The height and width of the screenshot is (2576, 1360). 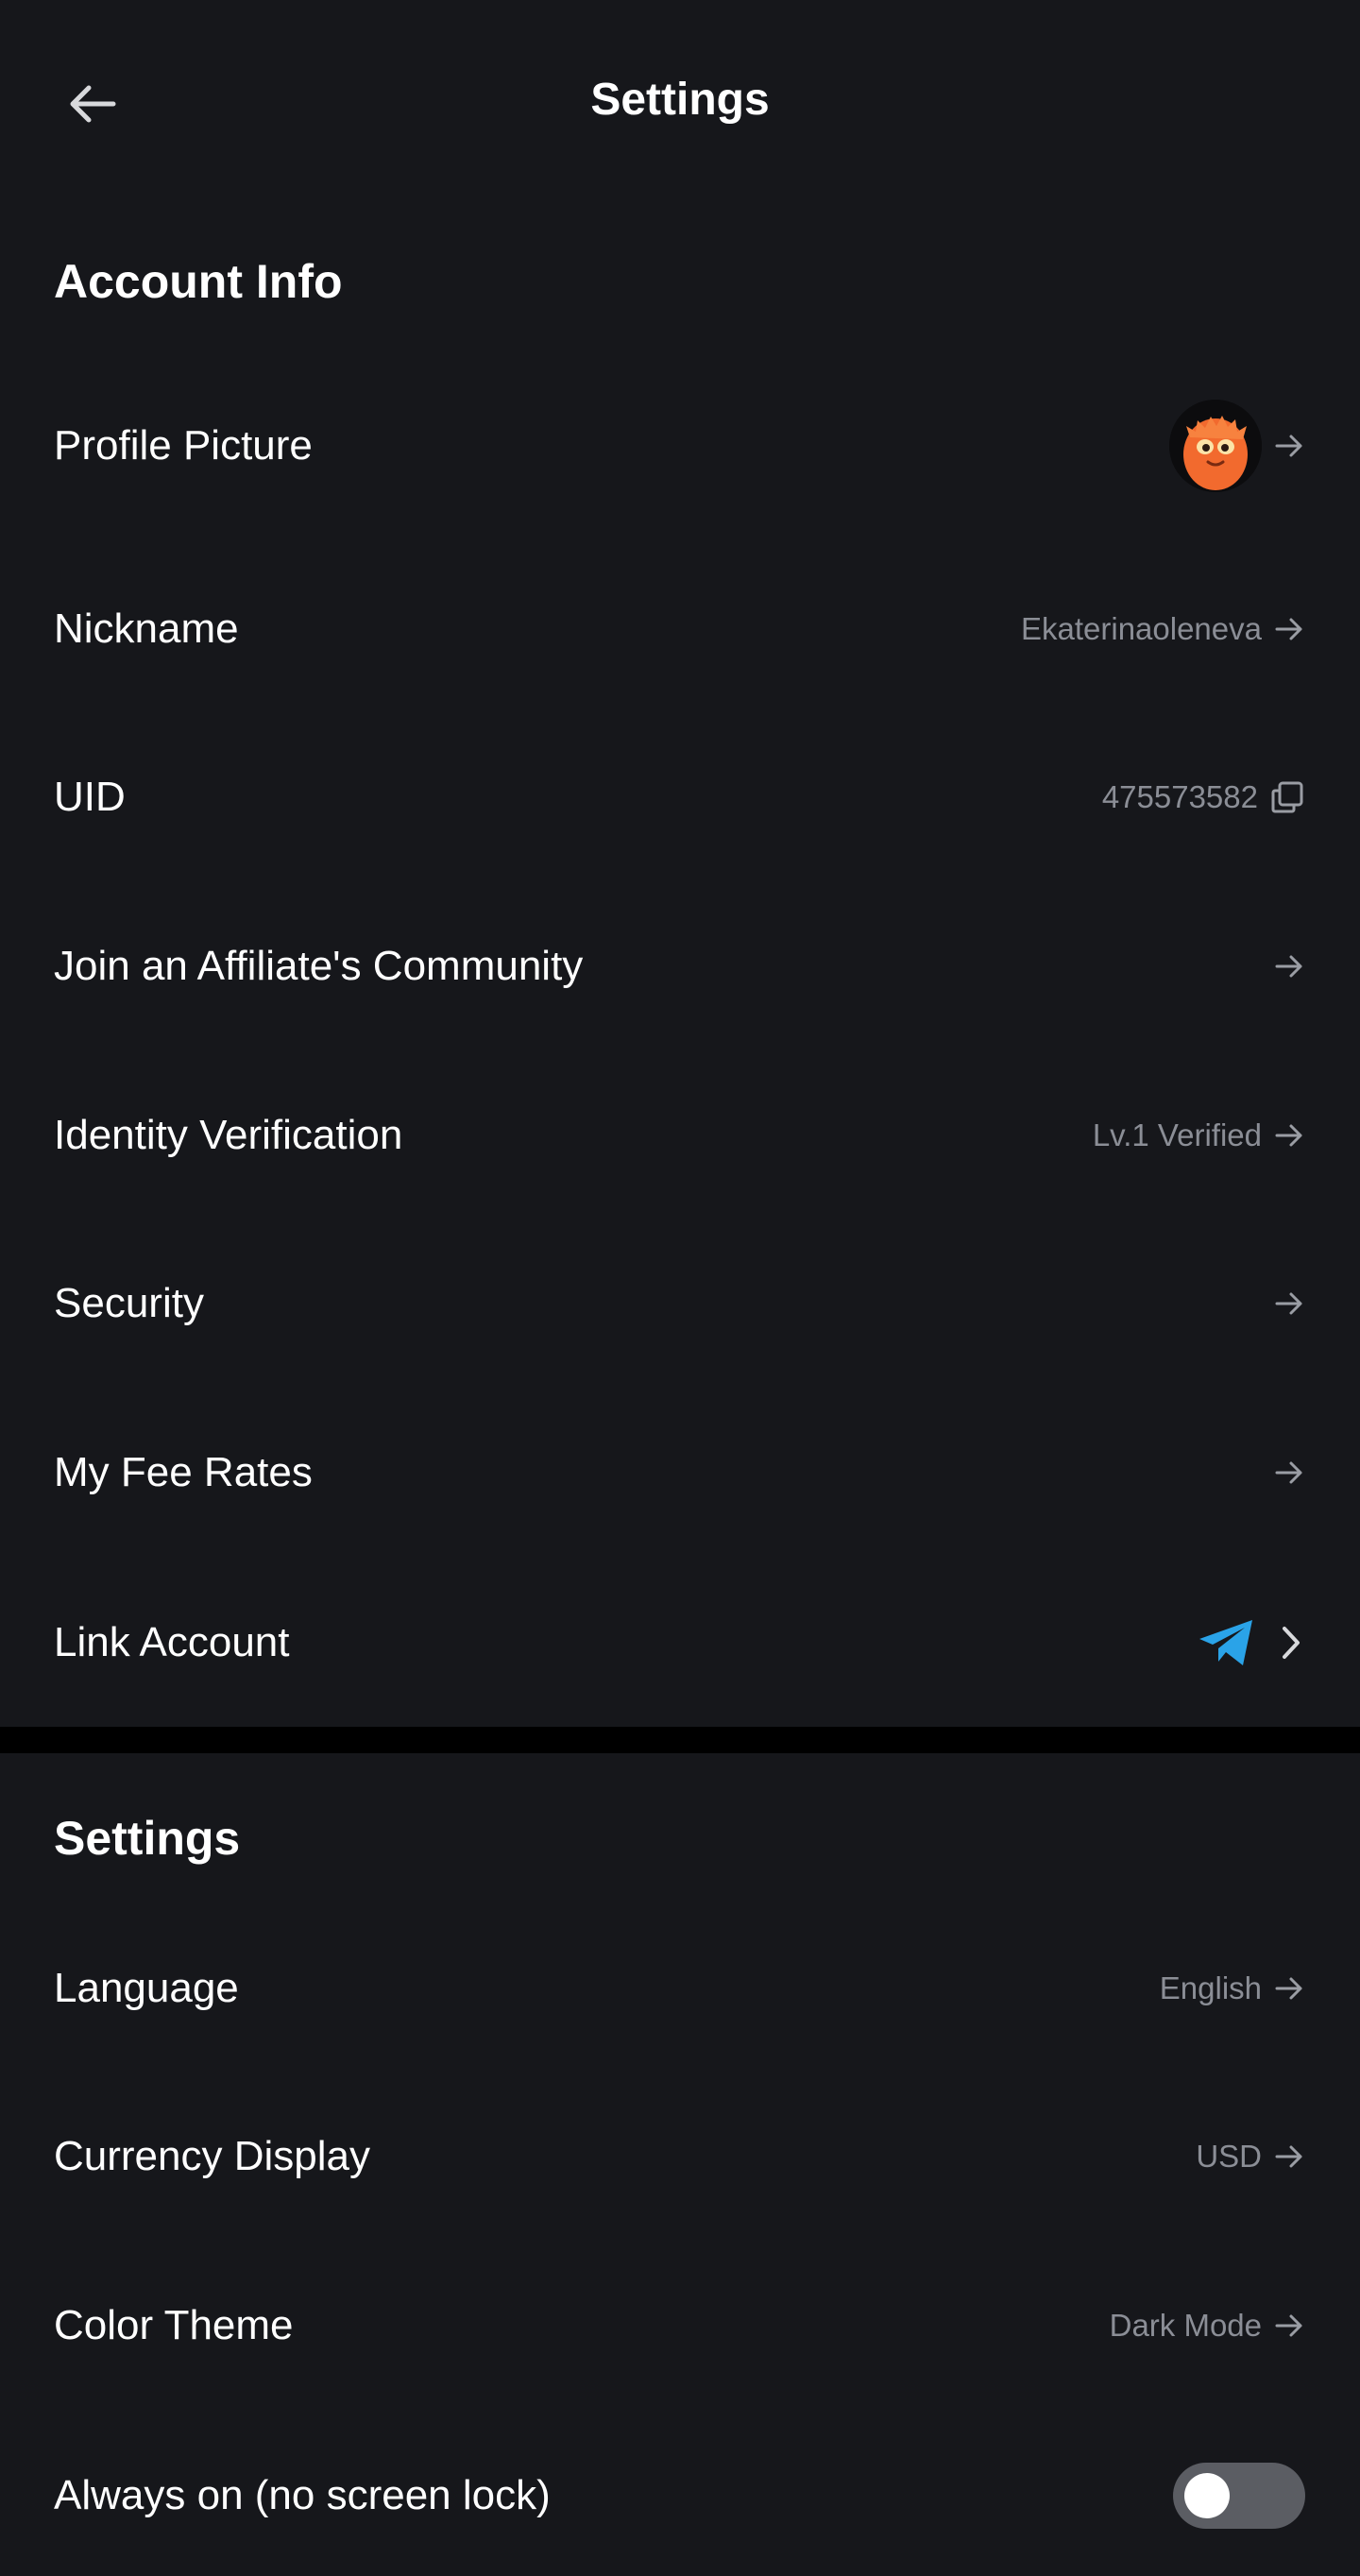 What do you see at coordinates (129, 1303) in the screenshot?
I see `row-label: Security` at bounding box center [129, 1303].